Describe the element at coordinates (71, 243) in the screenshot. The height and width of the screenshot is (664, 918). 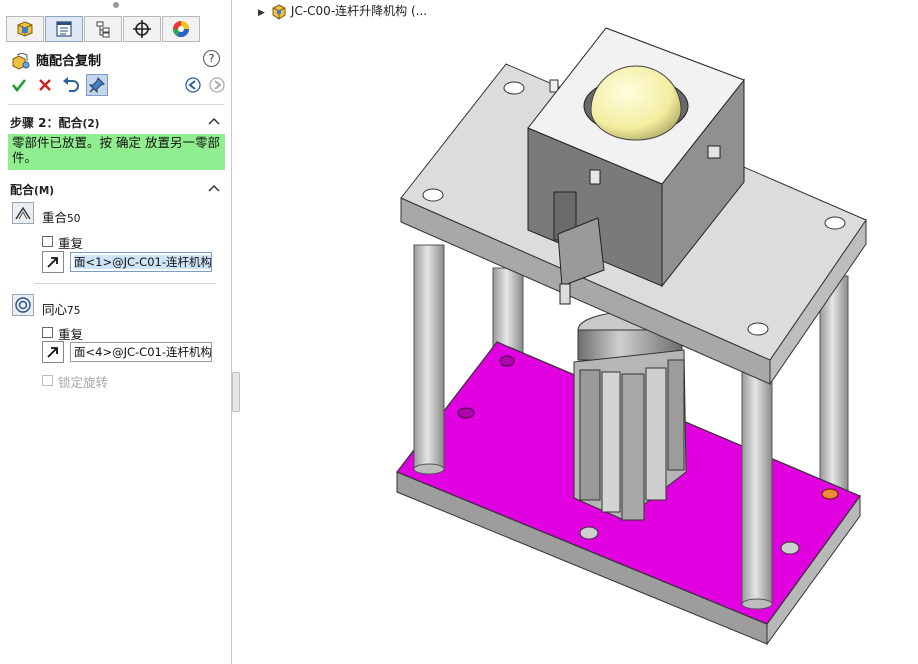
I see `repeat-label-1: 重复` at that location.